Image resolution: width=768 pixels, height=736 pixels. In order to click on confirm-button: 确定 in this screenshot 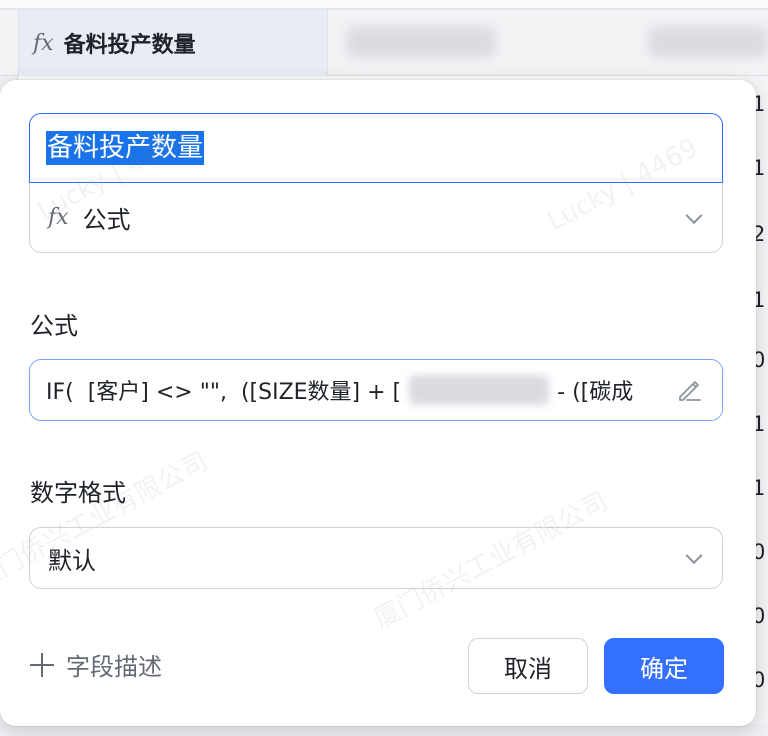, I will do `click(664, 666)`.